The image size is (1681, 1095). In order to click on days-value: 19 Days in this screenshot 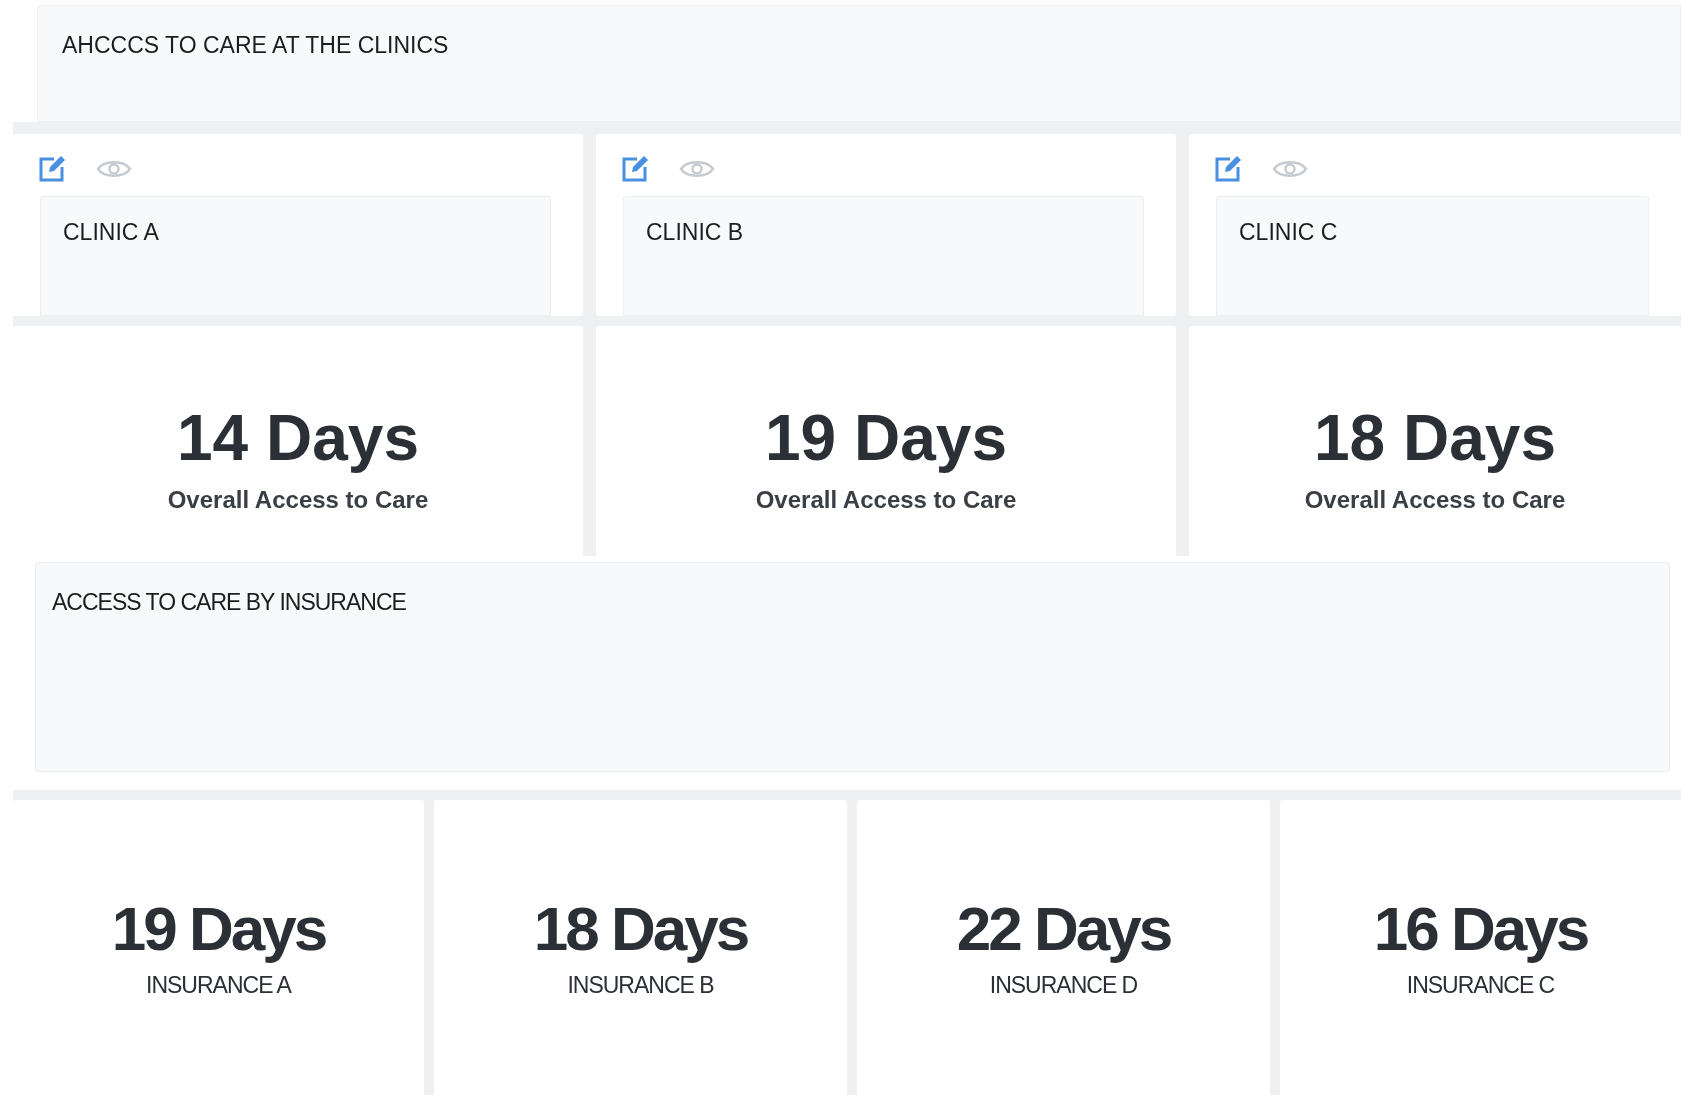, I will do `click(218, 929)`.